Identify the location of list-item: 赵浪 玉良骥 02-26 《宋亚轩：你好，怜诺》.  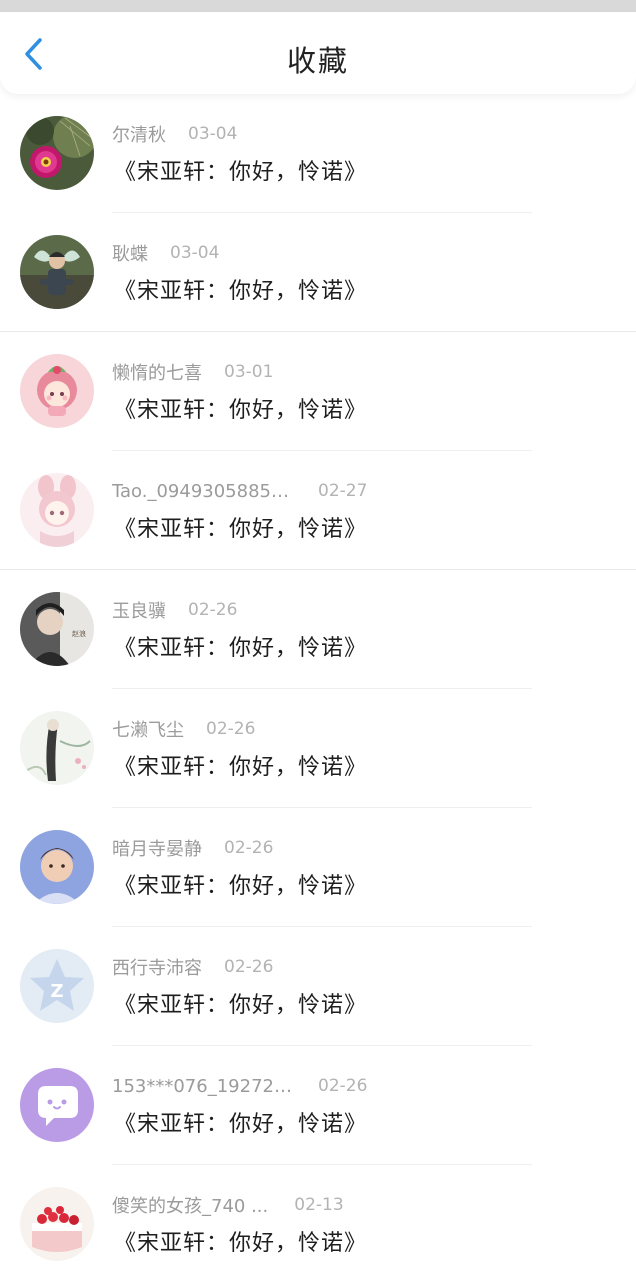
(318, 629).